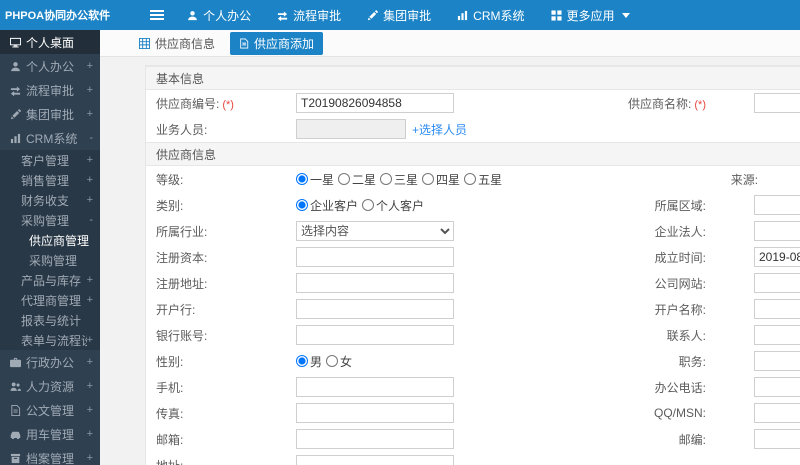 This screenshot has height=465, width=800. I want to click on company-website-input, so click(777, 283).